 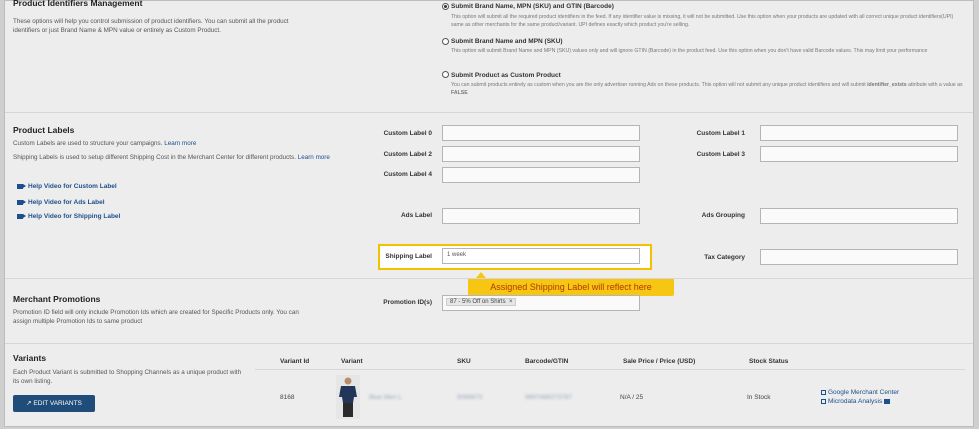 What do you see at coordinates (724, 257) in the screenshot?
I see `tax-category-label: Tax Category` at bounding box center [724, 257].